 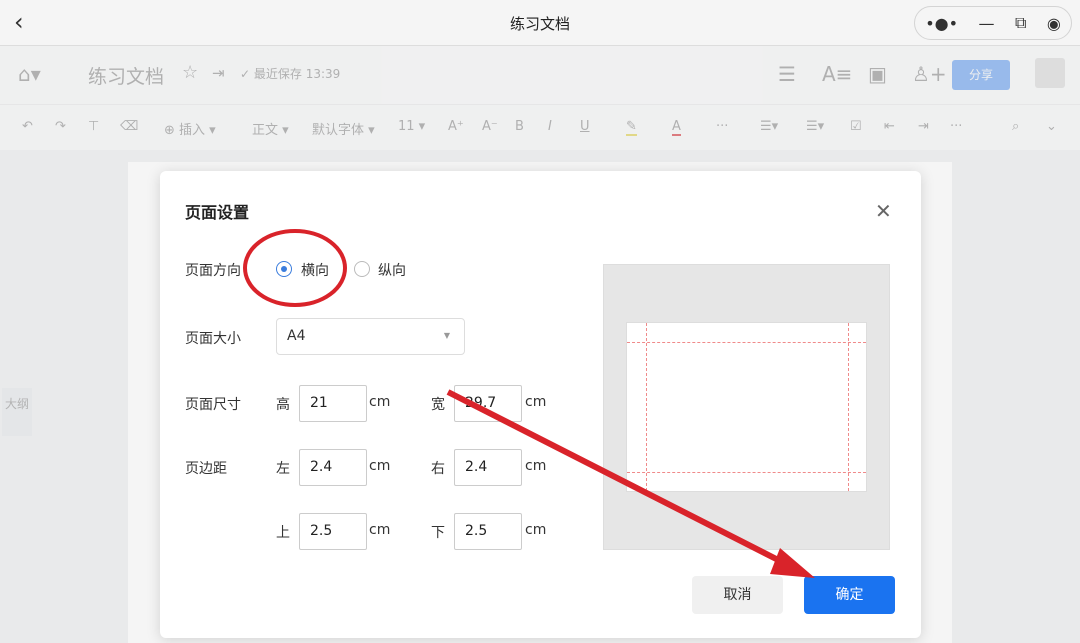 What do you see at coordinates (849, 595) in the screenshot?
I see `confirm-button: 确定` at bounding box center [849, 595].